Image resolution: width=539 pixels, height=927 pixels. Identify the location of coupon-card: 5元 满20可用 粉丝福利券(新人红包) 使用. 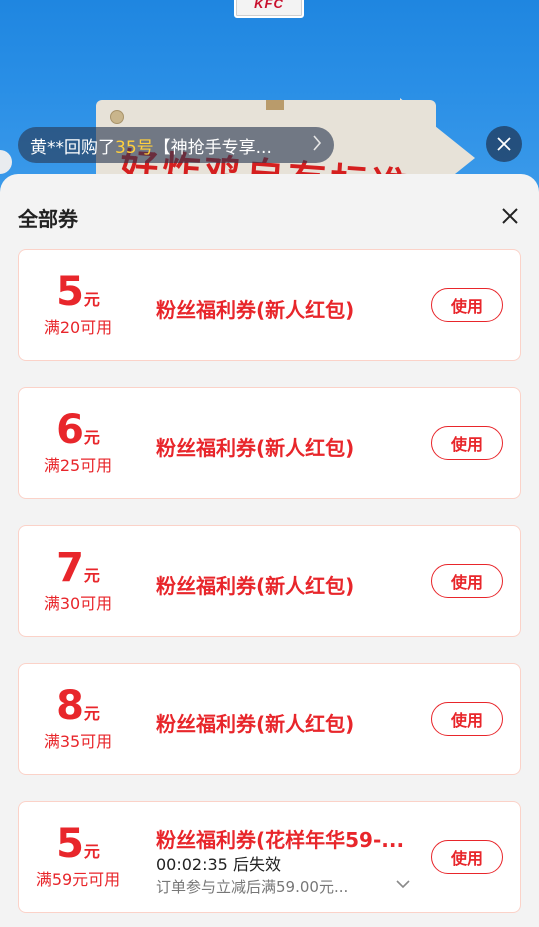
(269, 305).